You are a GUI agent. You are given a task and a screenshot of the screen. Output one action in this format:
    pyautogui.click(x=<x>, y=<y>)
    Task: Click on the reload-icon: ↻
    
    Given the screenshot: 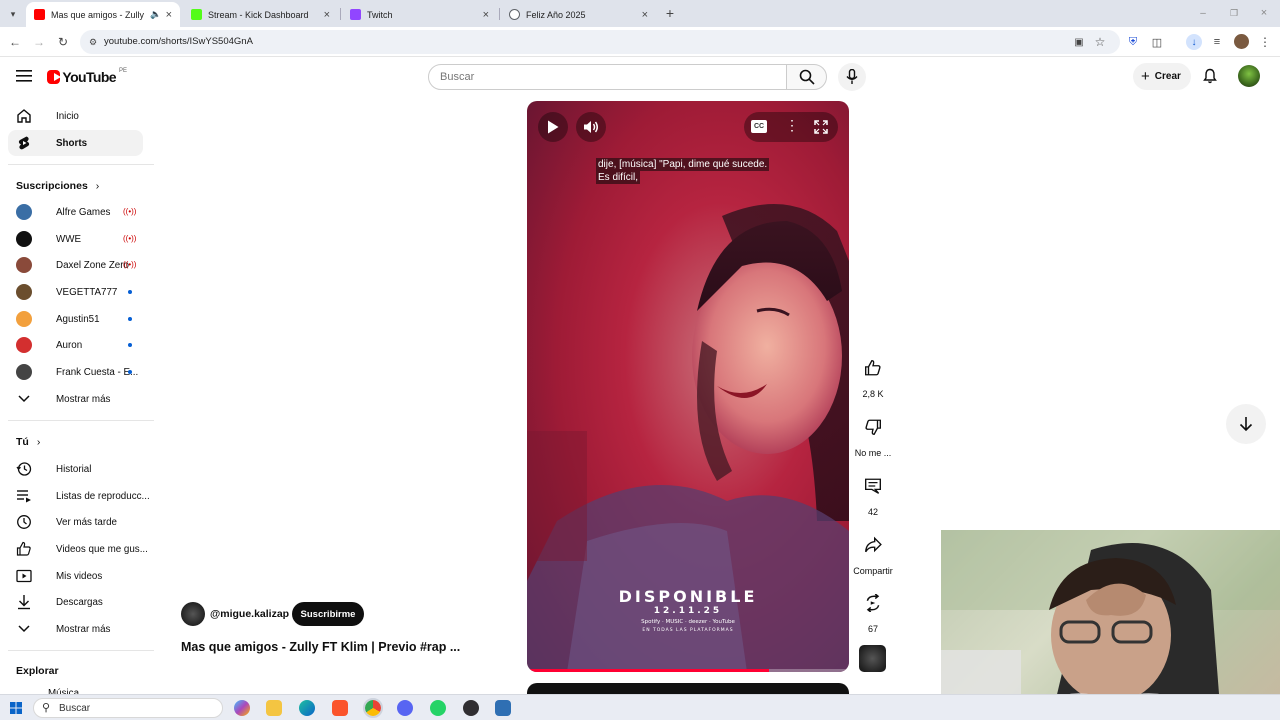 What is the action you would take?
    pyautogui.click(x=63, y=42)
    